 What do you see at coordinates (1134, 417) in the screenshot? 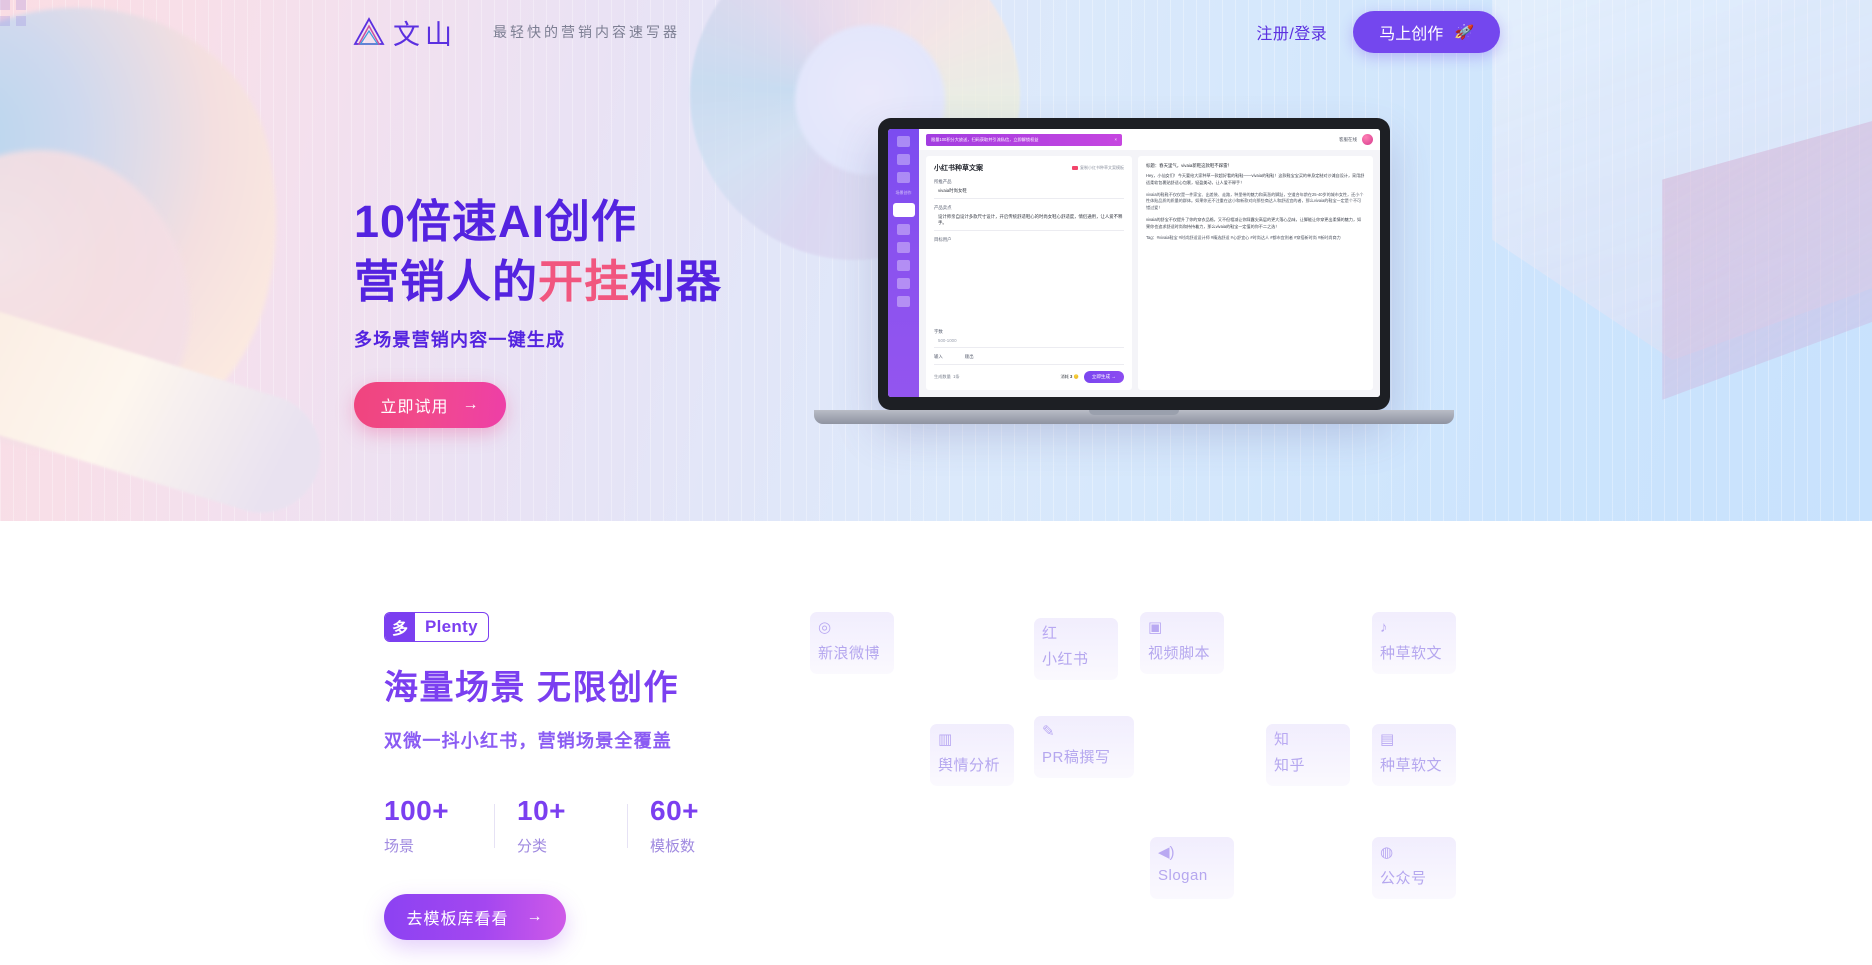
I see `laptop-base` at bounding box center [1134, 417].